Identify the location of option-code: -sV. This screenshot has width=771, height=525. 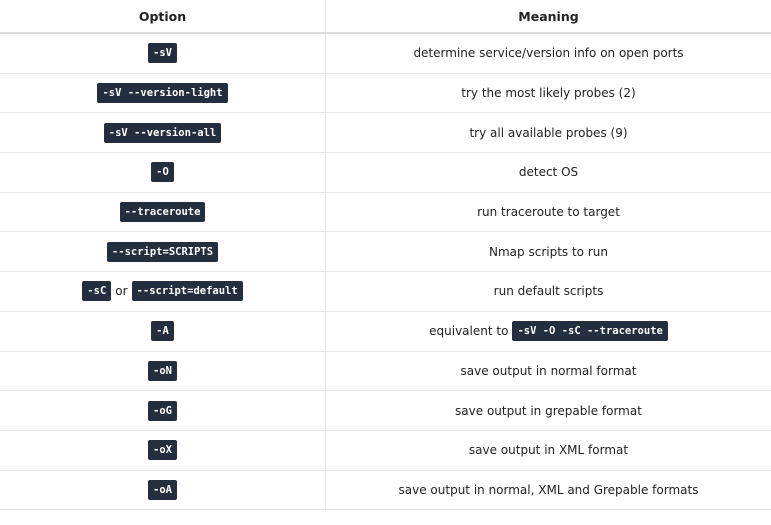
(162, 53).